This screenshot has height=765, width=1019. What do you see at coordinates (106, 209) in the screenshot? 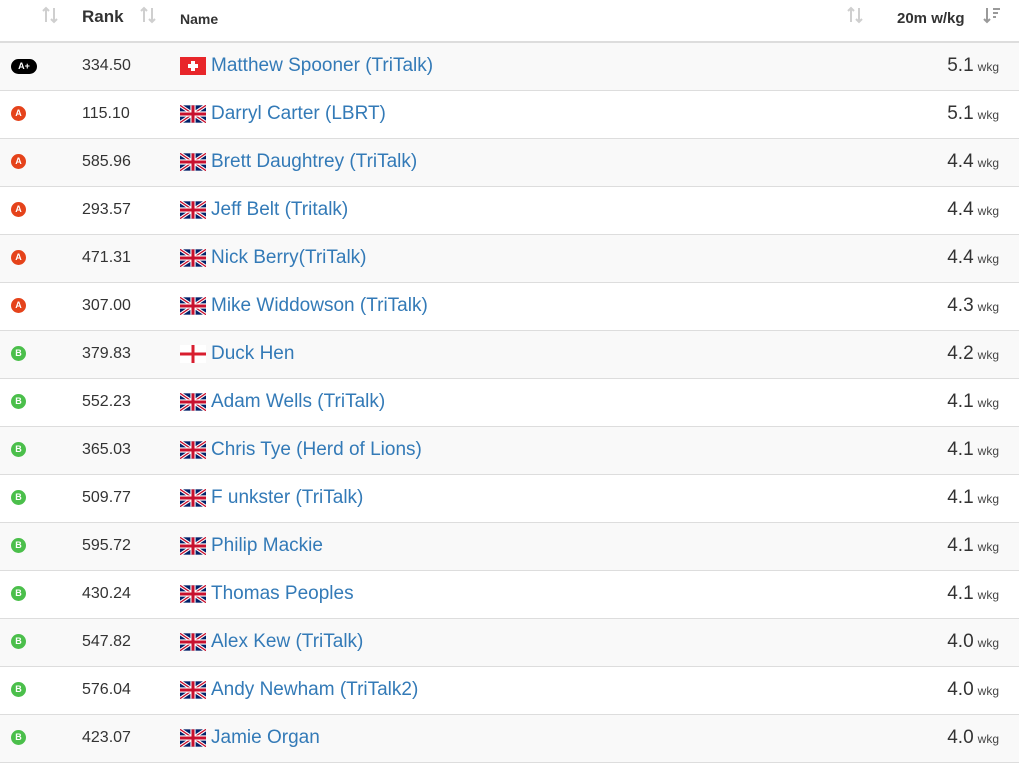
I see `rank-cell: 293.57` at bounding box center [106, 209].